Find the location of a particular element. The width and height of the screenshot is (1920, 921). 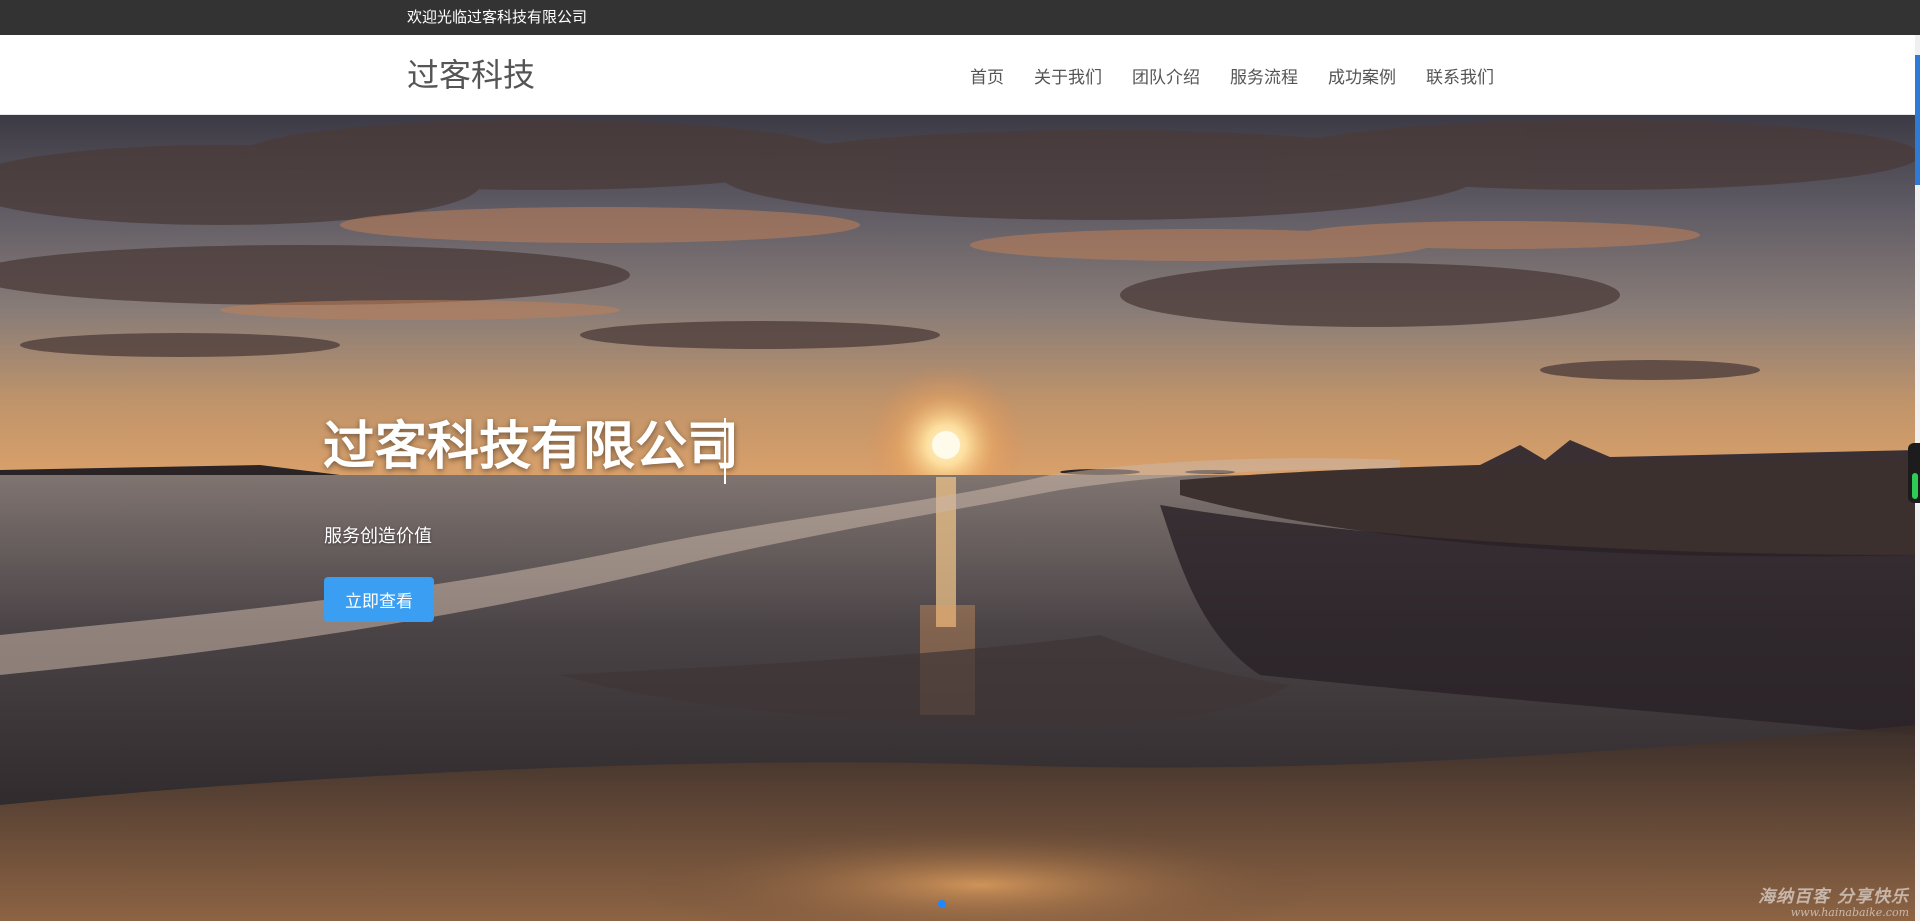

hero-subtitle: 服务创造价值 is located at coordinates (378, 536).